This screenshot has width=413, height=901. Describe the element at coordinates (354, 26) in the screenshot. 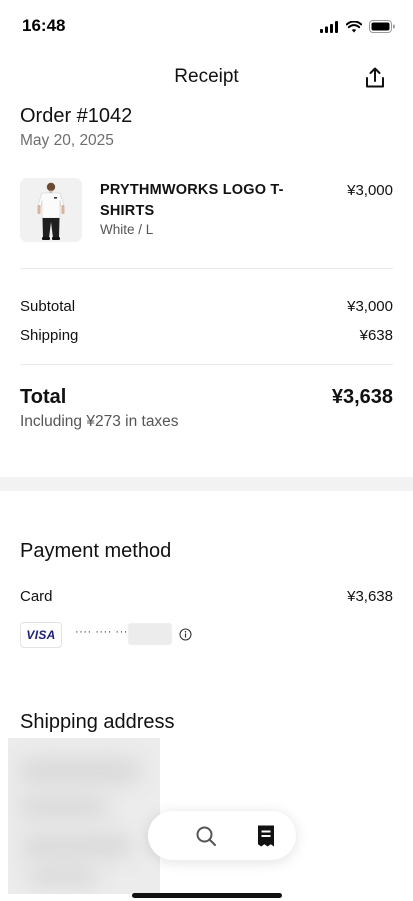

I see `wifi-icon` at that location.